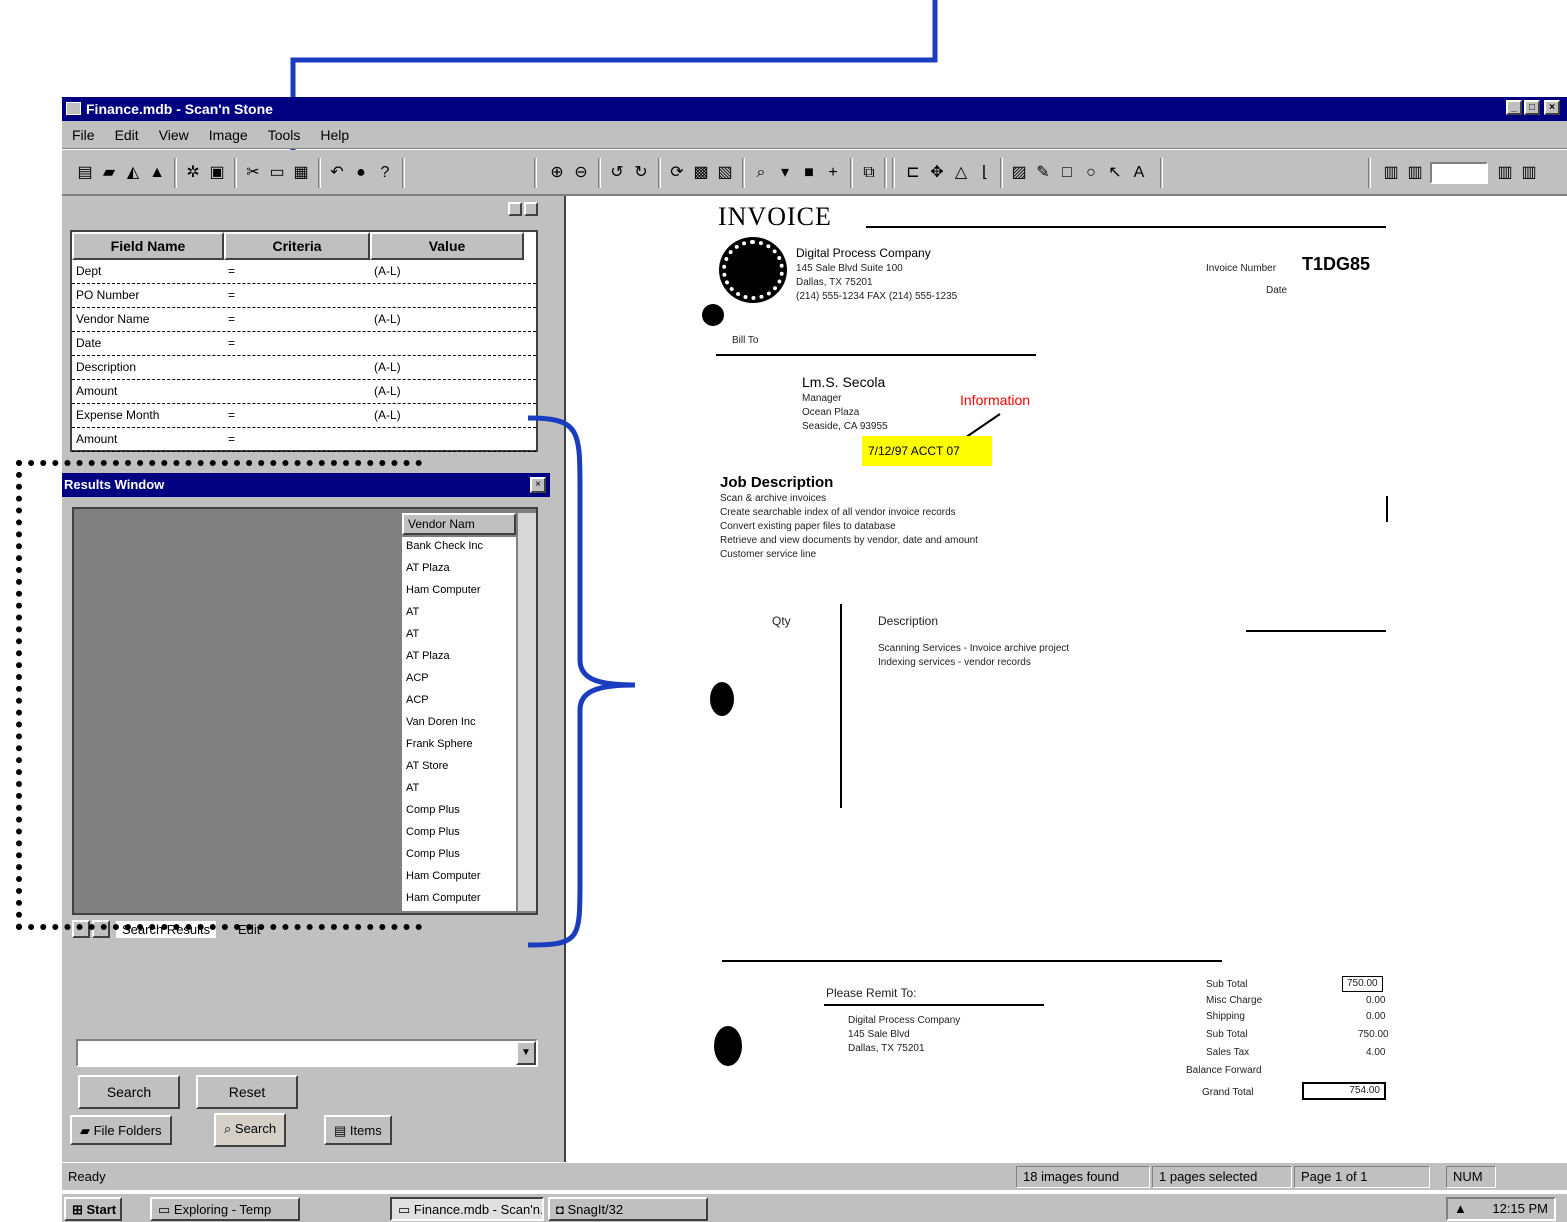 The height and width of the screenshot is (1222, 1567). I want to click on tab-file-folders: ▰ File Folders, so click(121, 1130).